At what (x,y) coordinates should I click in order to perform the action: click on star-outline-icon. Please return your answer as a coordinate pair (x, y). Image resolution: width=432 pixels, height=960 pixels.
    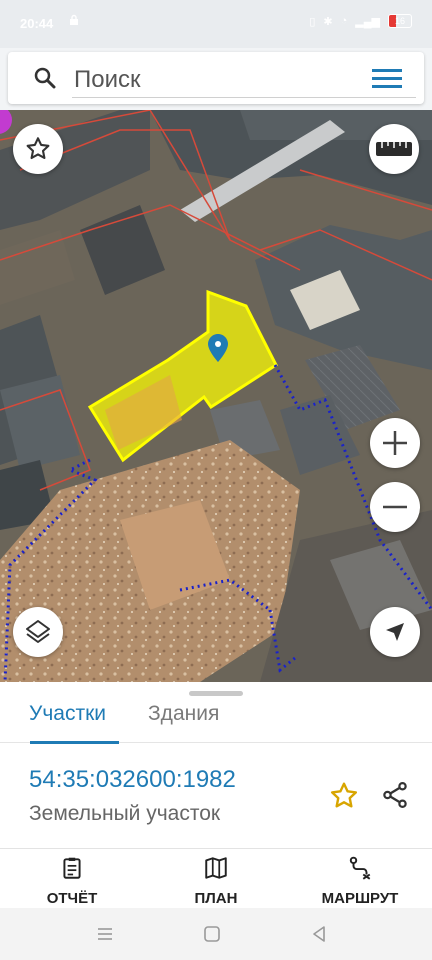
    Looking at the image, I should click on (38, 148).